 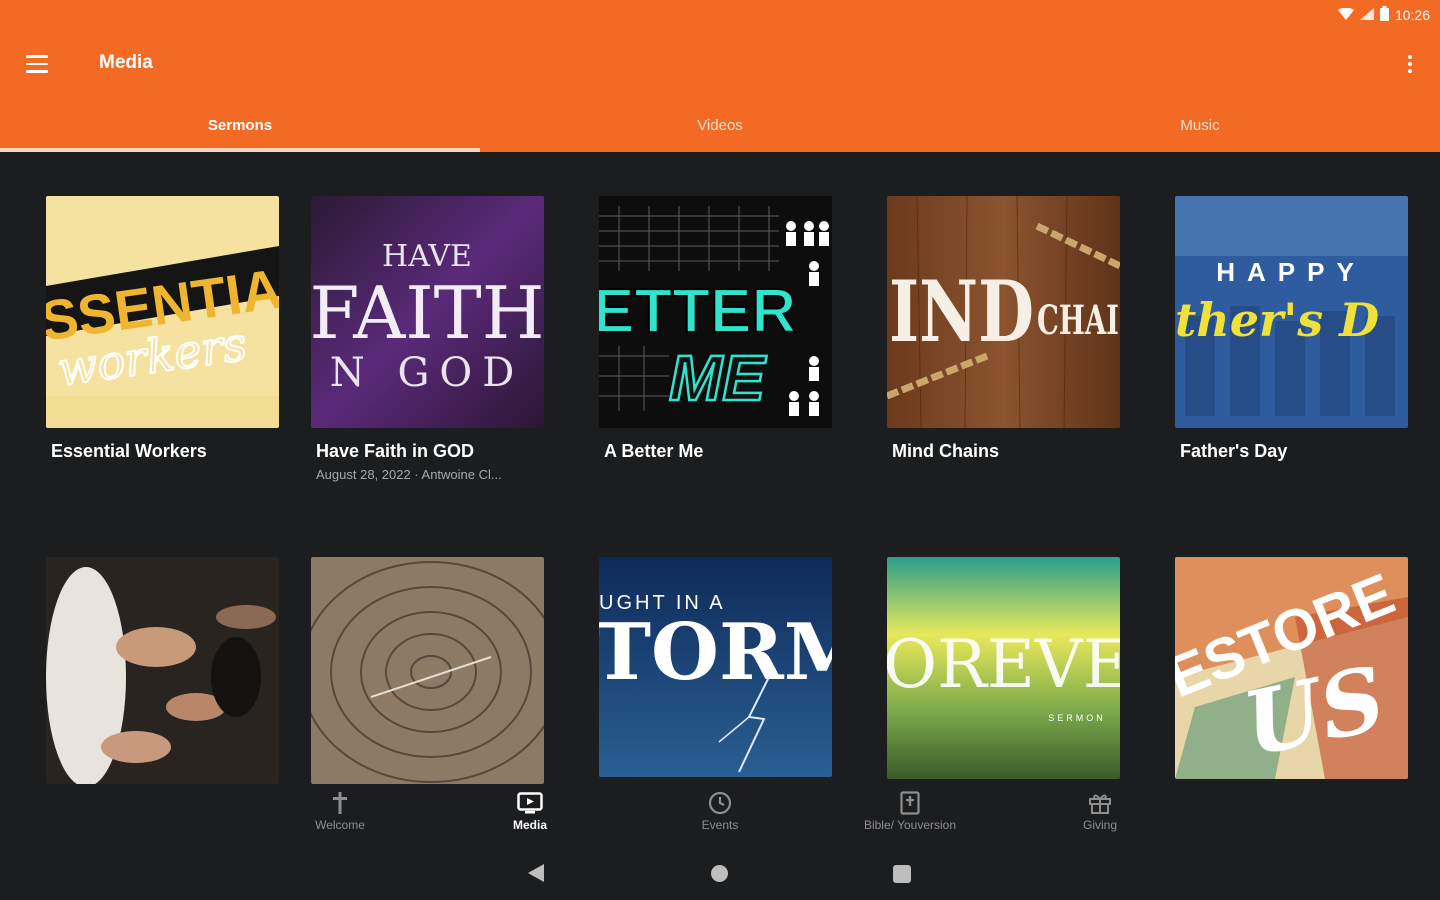 I want to click on art-text: IND, so click(x=961, y=311).